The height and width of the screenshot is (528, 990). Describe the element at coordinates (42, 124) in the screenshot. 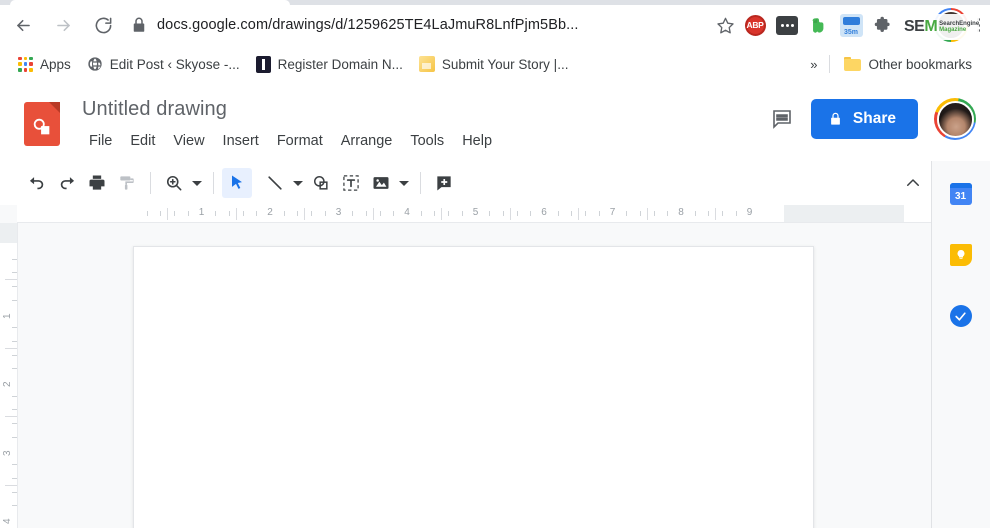

I see `google-drawings-icon` at that location.